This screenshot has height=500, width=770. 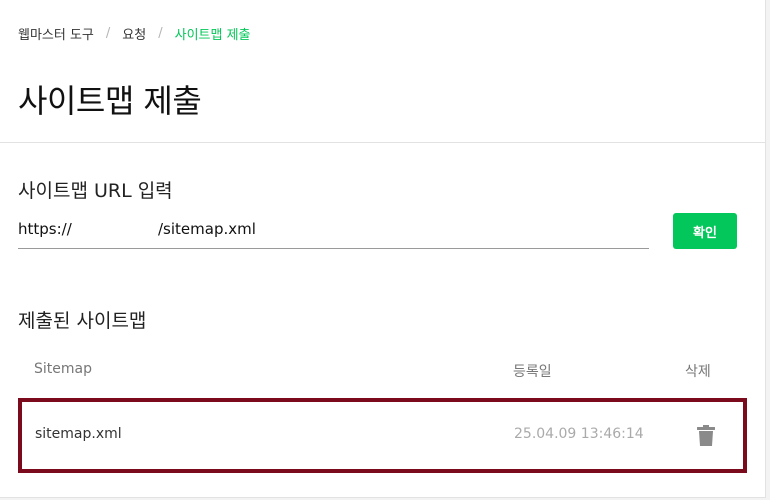 I want to click on url-prefix: https://, so click(x=45, y=229).